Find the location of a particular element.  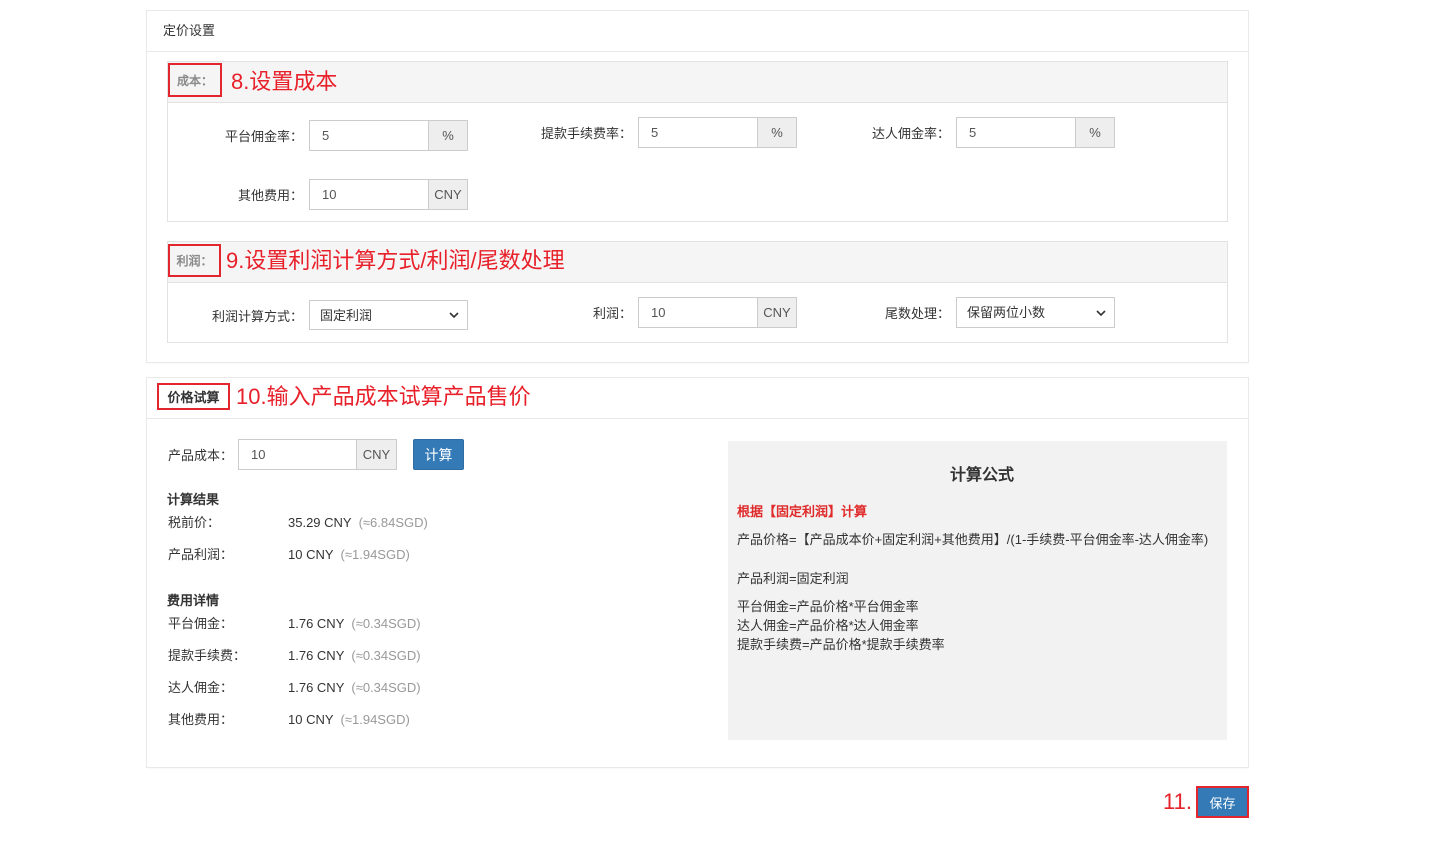

formula-line: 提款手续费=产品价格*提款手续费率 is located at coordinates (841, 644).